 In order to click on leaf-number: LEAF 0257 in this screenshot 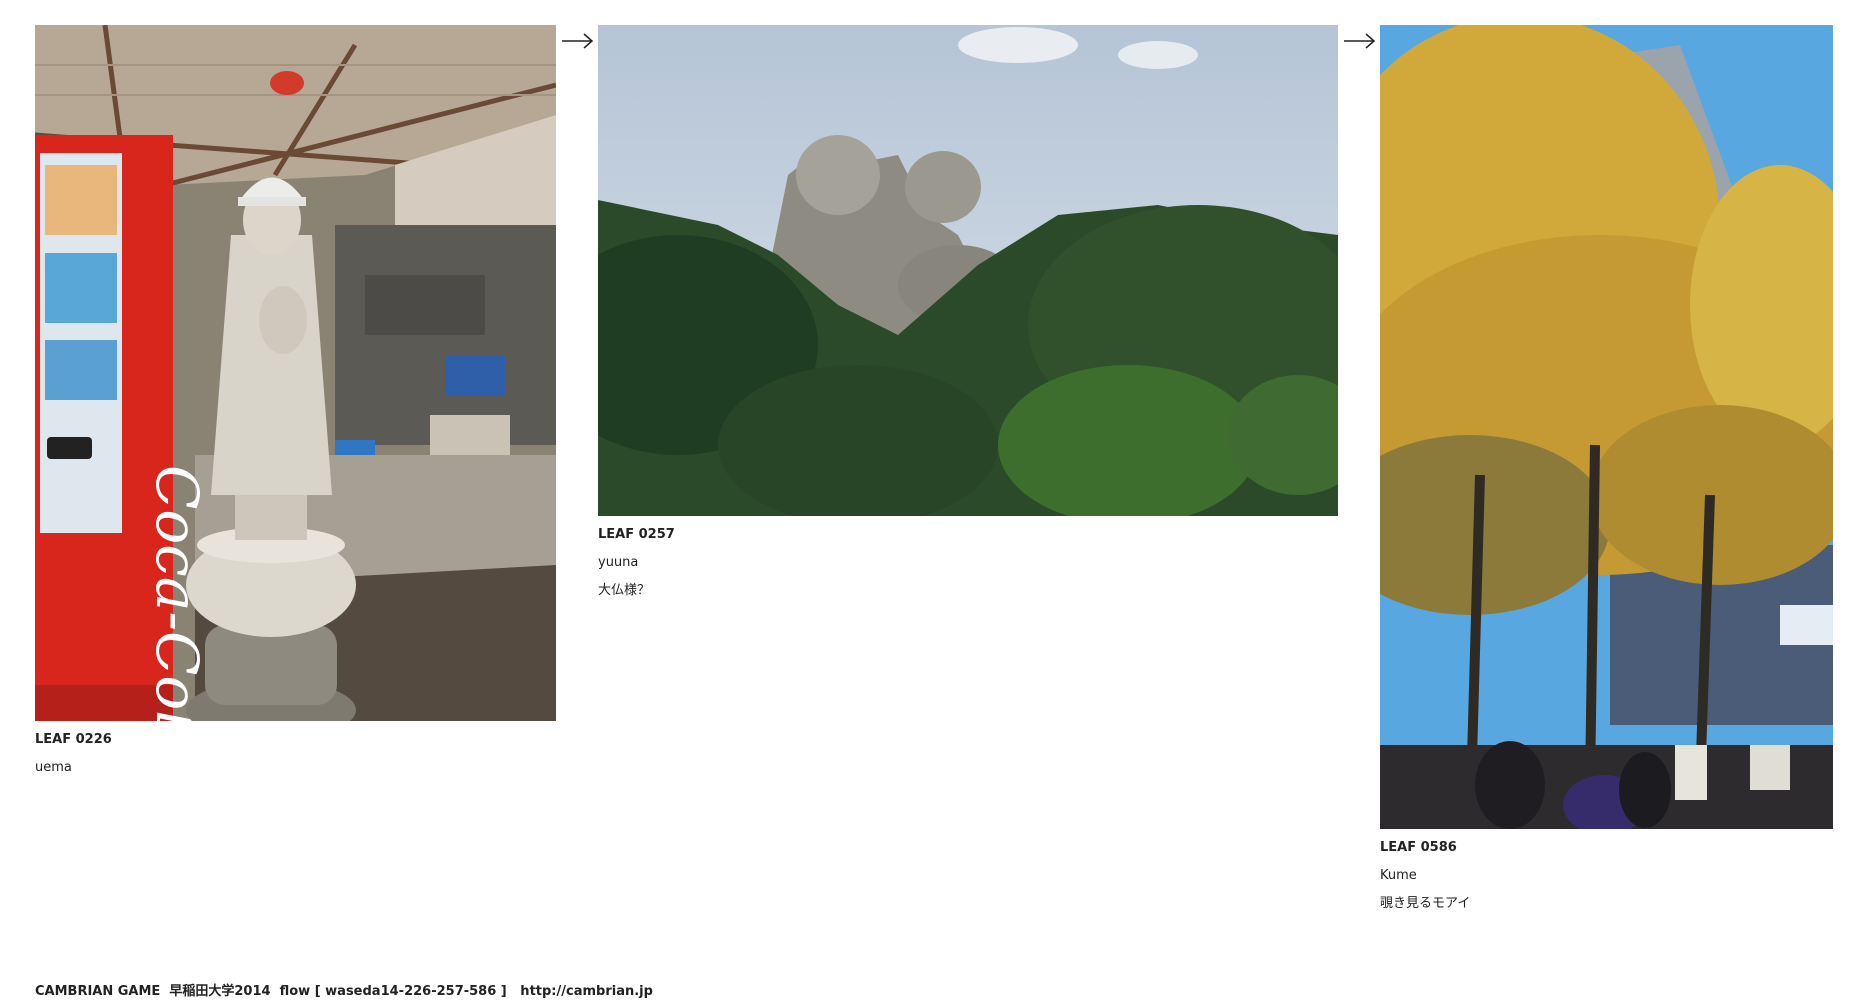, I will do `click(636, 534)`.